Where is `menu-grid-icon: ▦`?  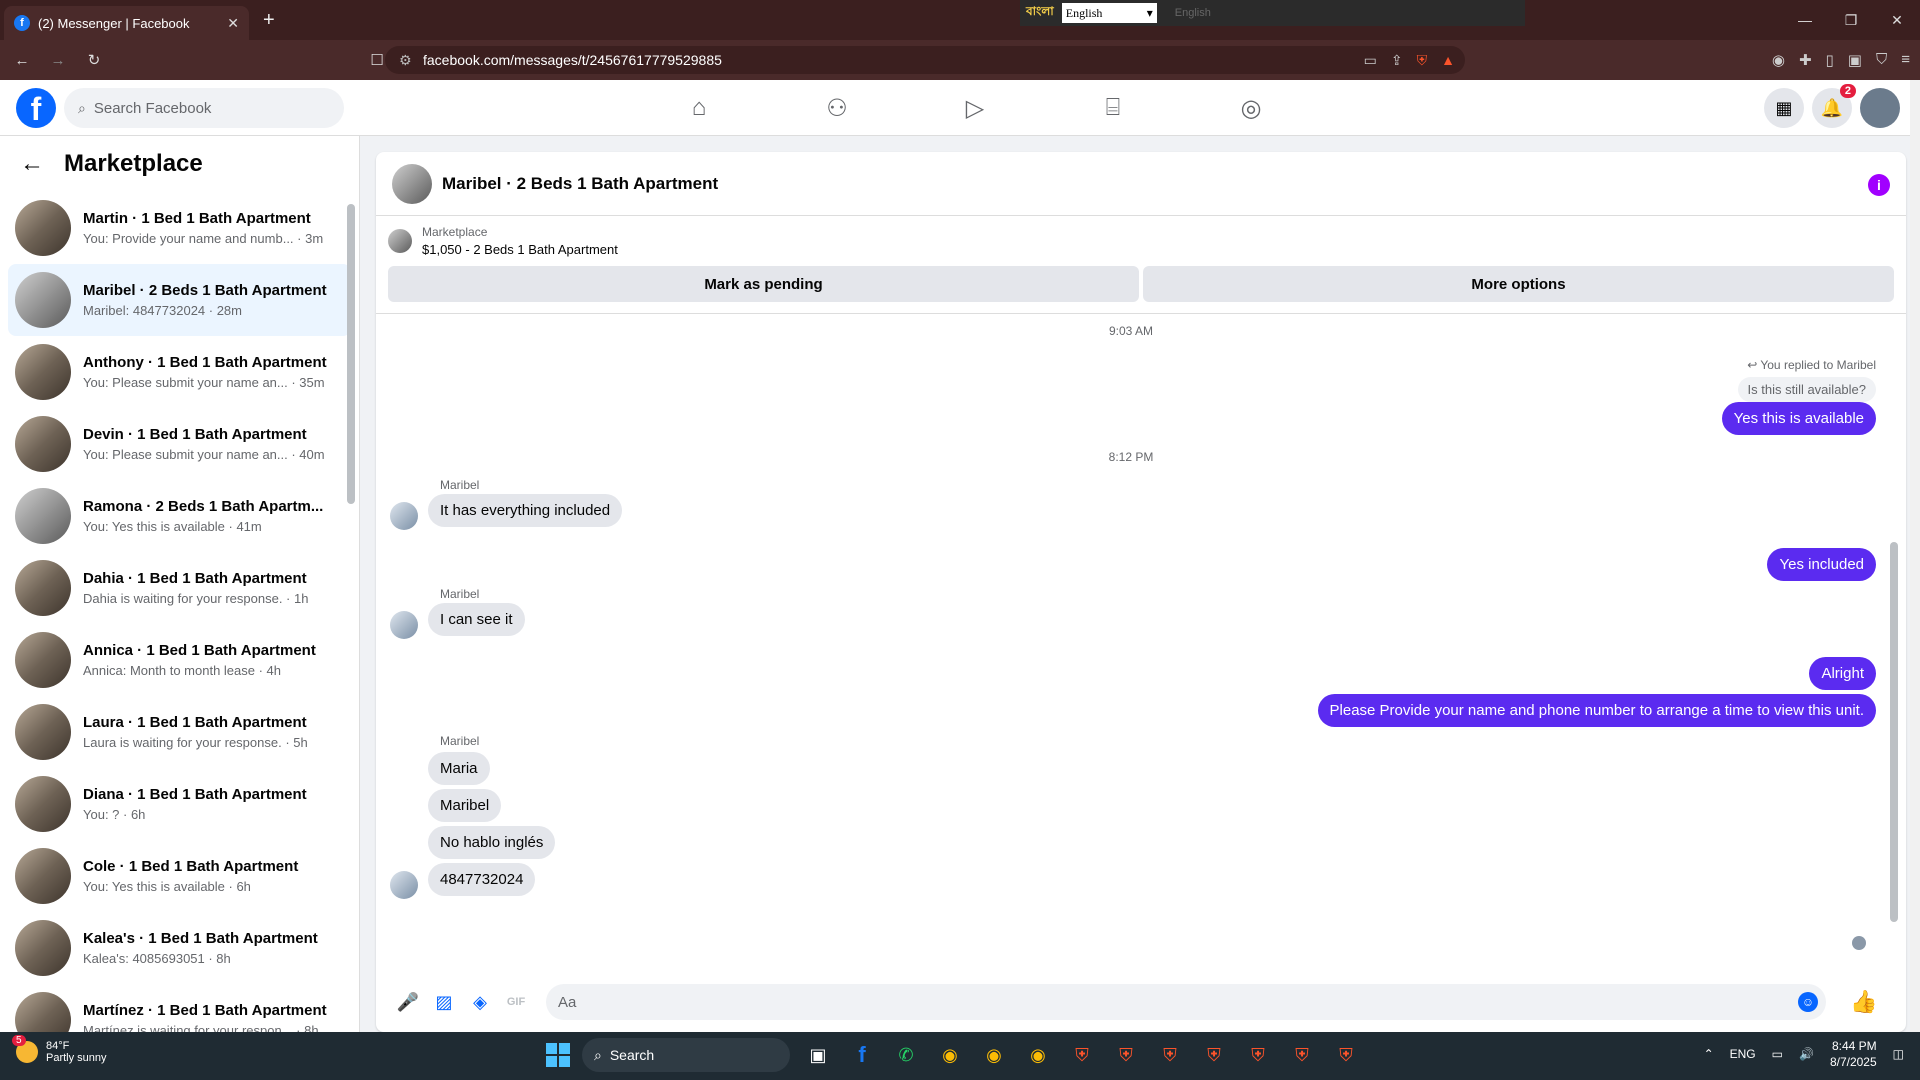 menu-grid-icon: ▦ is located at coordinates (1784, 108).